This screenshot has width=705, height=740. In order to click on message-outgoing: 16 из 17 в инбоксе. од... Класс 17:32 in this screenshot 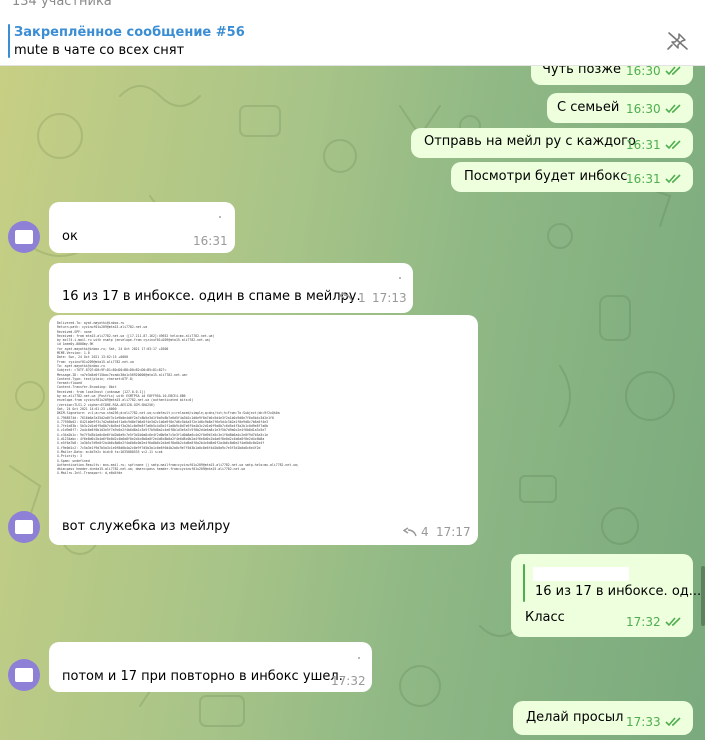, I will do `click(606, 595)`.